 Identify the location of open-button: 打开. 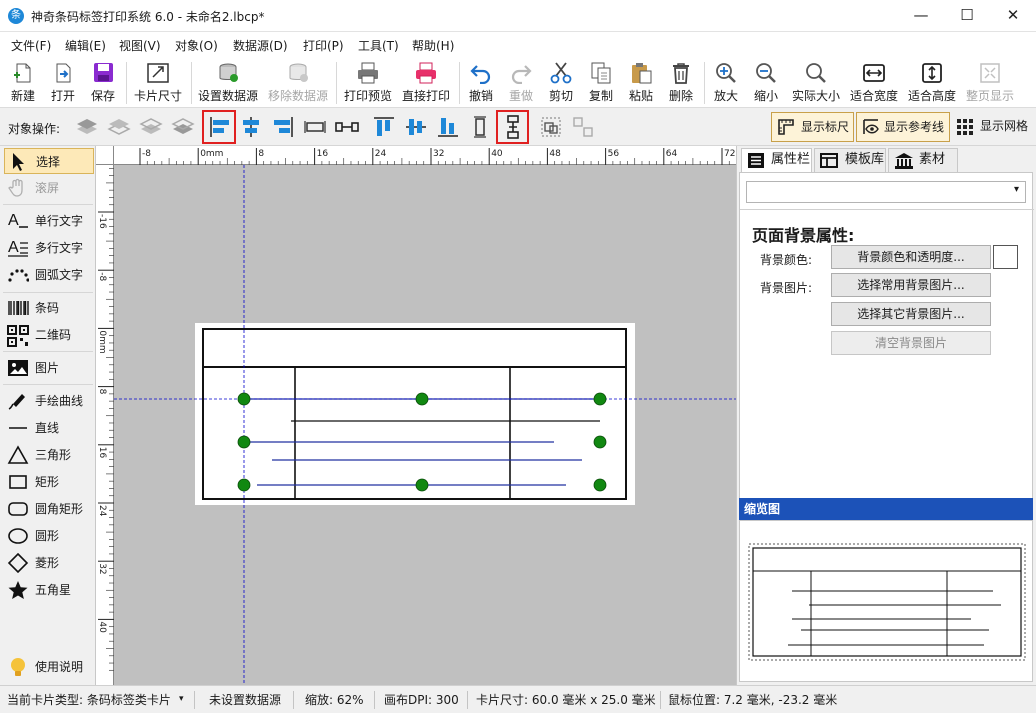
(63, 83).